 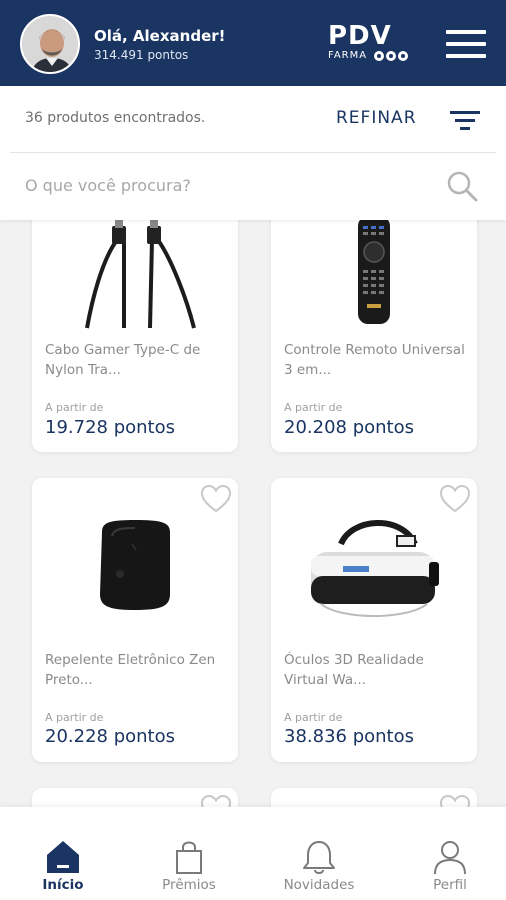 What do you see at coordinates (63, 857) in the screenshot?
I see `home-icon` at bounding box center [63, 857].